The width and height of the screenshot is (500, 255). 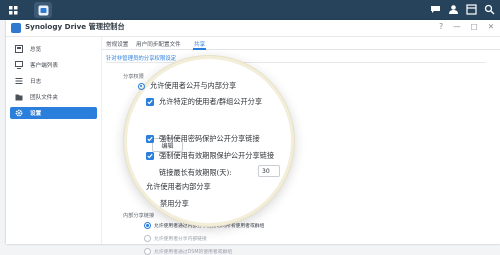 I want to click on widgets-icon, so click(x=471, y=9).